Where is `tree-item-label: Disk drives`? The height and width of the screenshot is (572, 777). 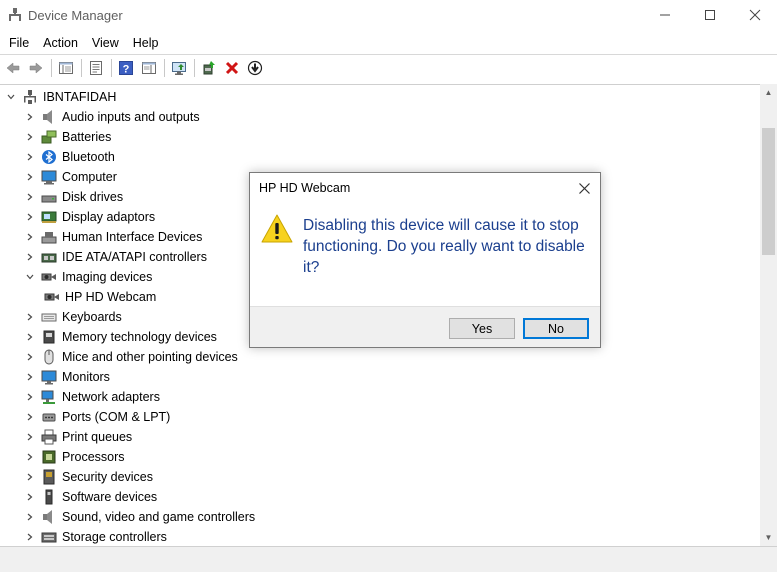
tree-item-label: Disk drives is located at coordinates (93, 197).